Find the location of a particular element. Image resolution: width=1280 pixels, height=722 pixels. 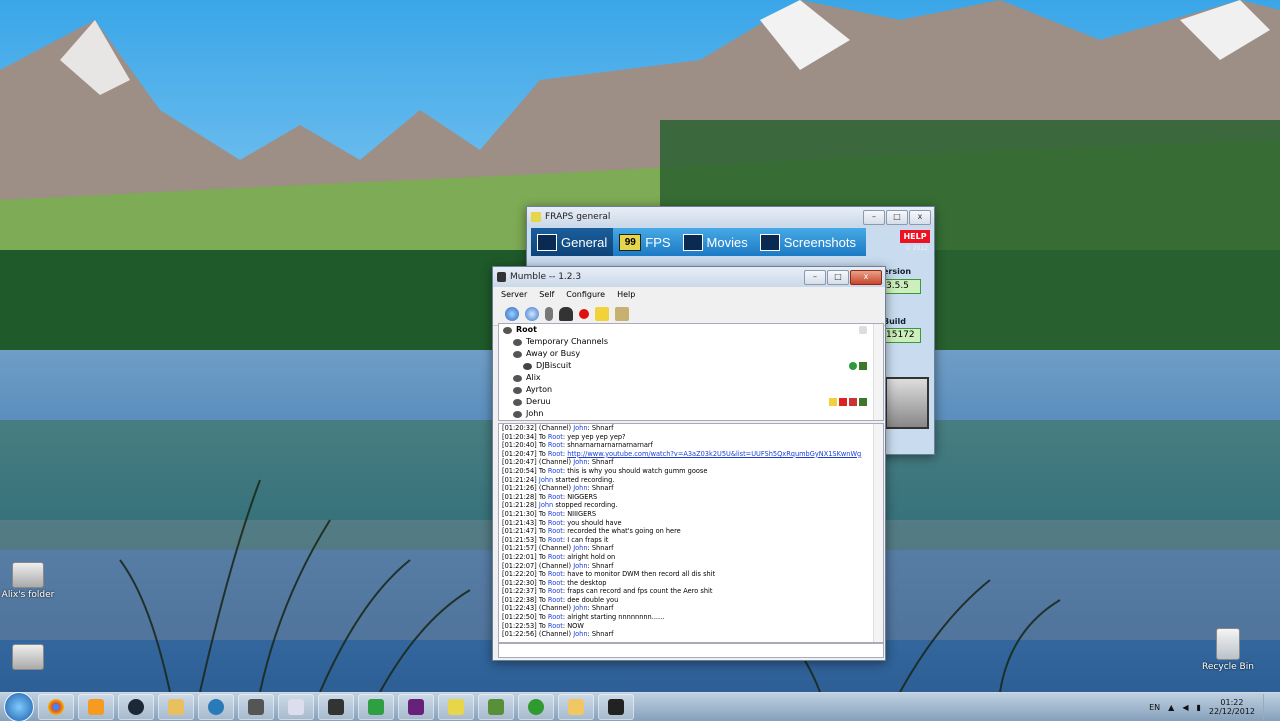

record-icon is located at coordinates (584, 314).